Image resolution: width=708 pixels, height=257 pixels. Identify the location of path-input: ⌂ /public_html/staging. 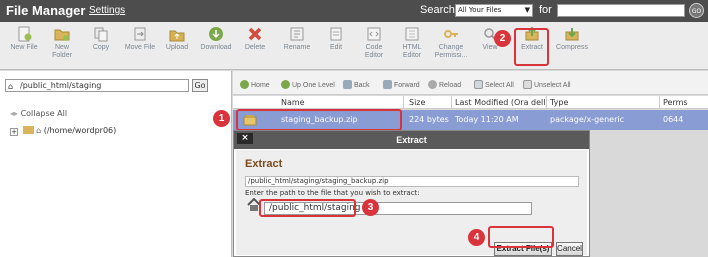
(97, 85).